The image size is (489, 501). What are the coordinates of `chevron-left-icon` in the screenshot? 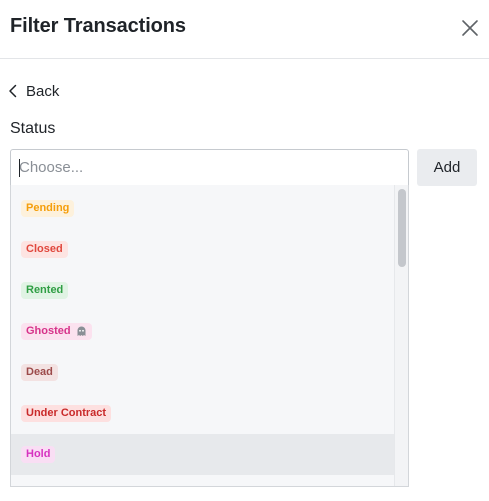 It's located at (13, 91).